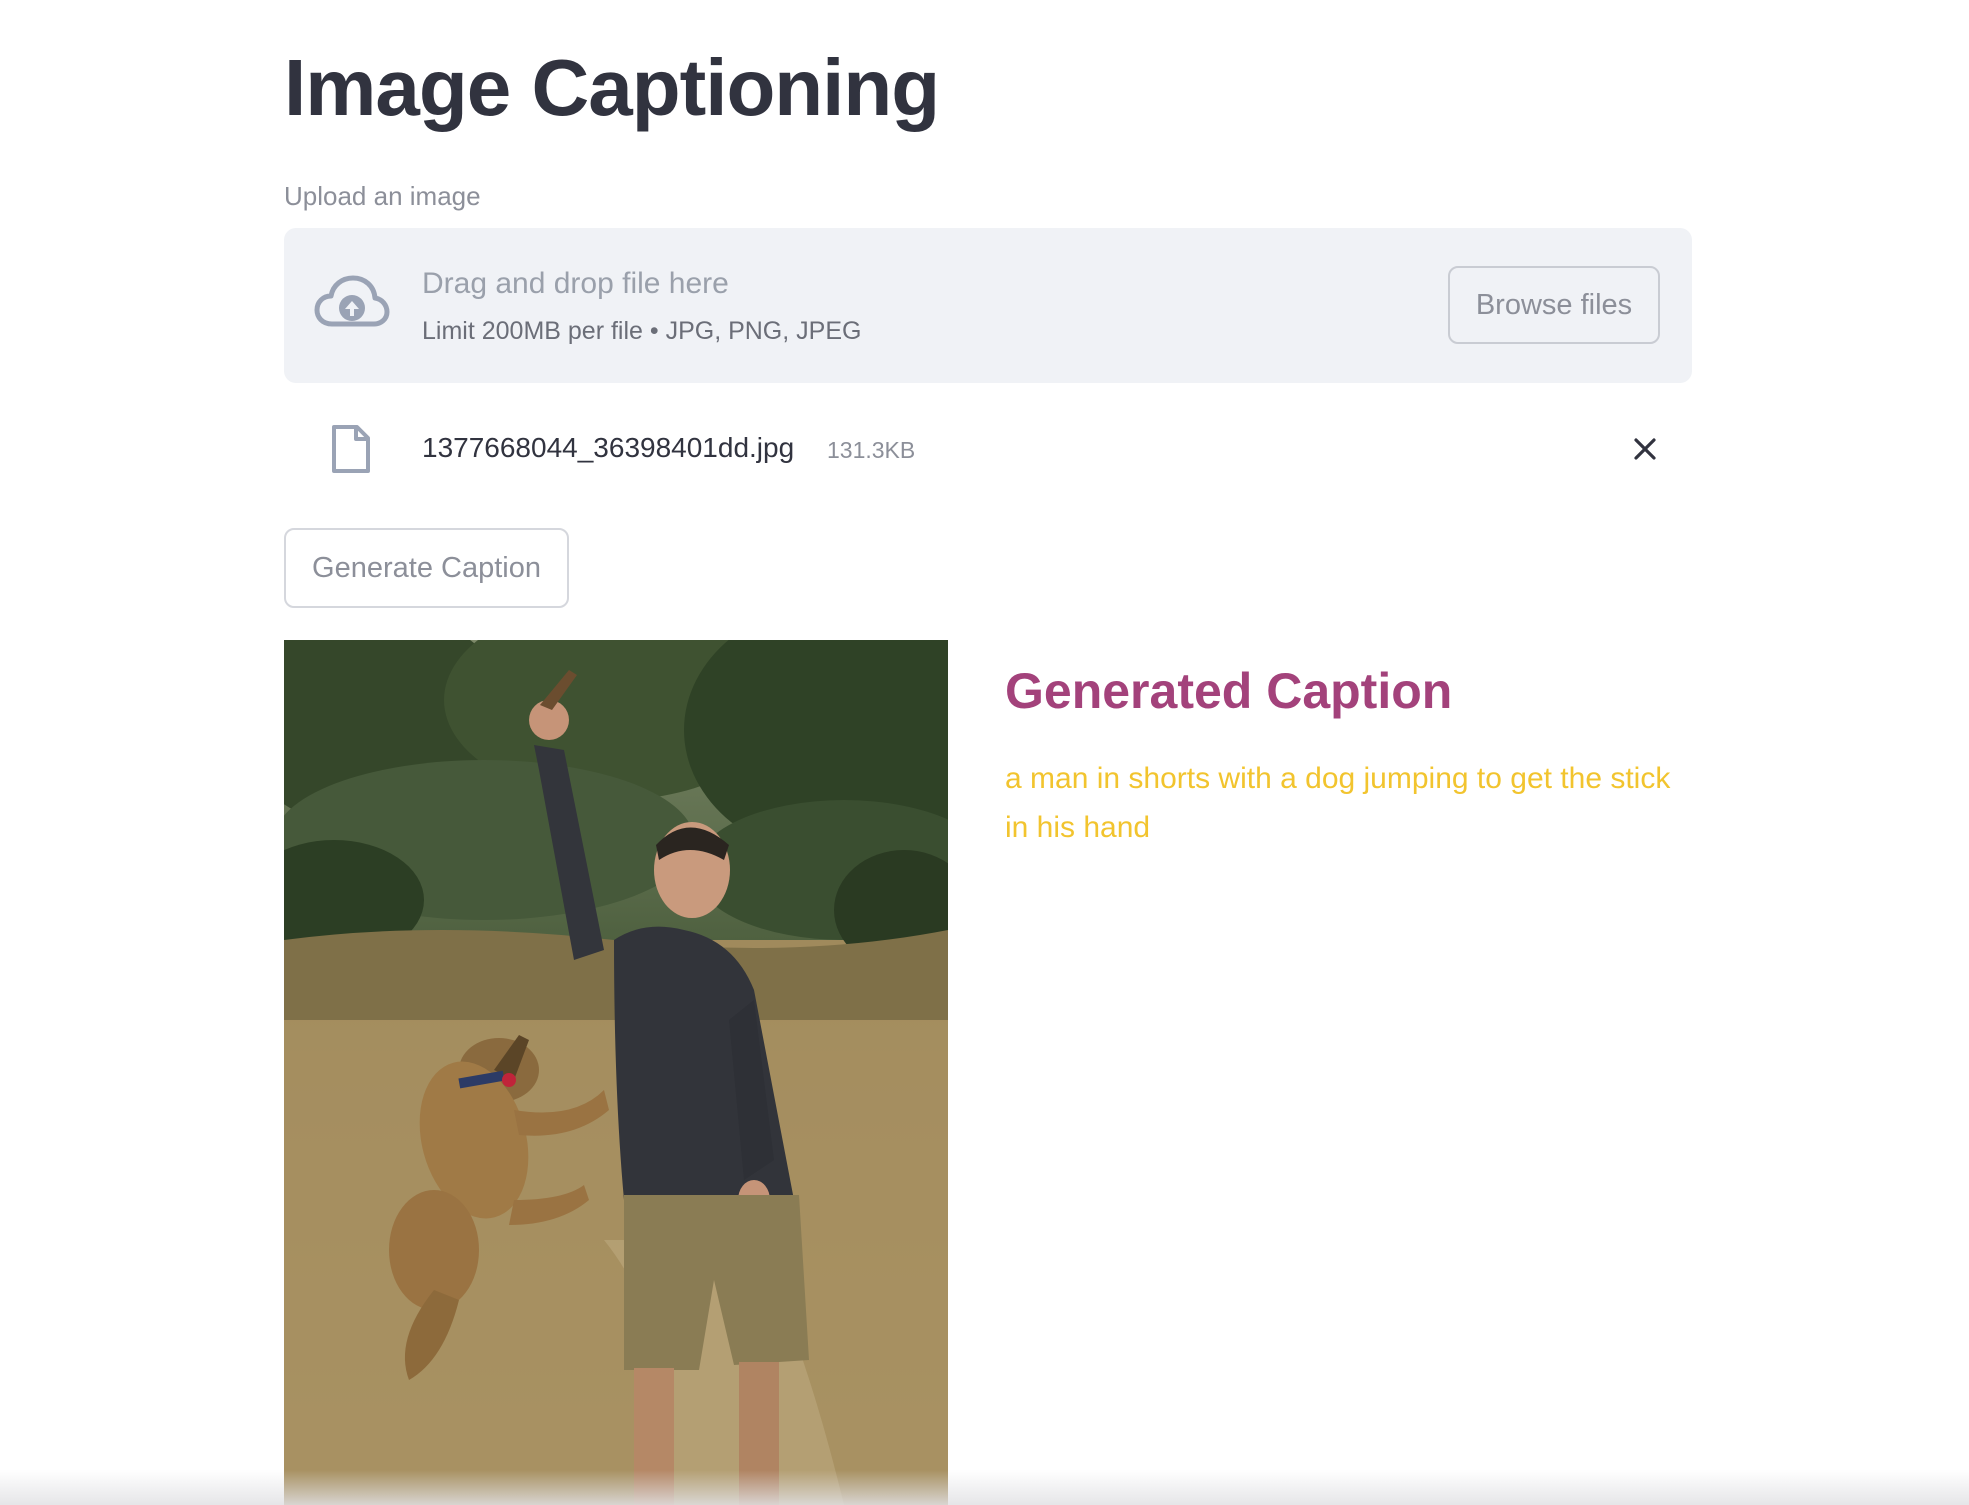  Describe the element at coordinates (351, 449) in the screenshot. I see `file-icon` at that location.